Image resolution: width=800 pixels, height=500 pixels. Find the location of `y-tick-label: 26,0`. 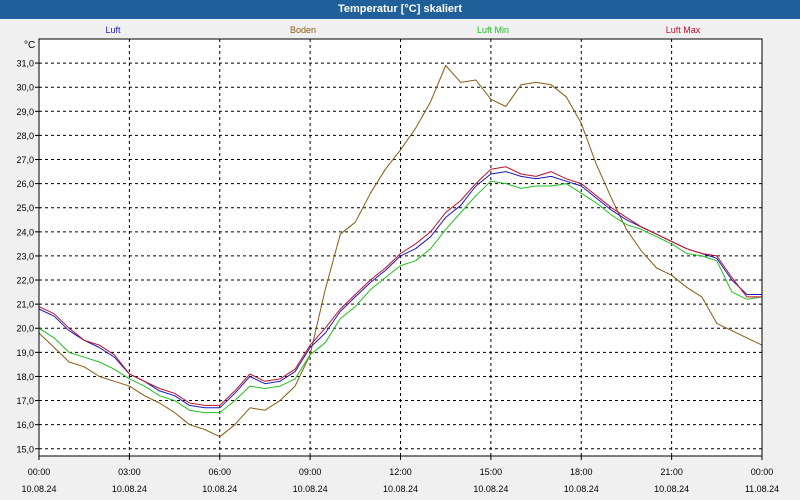

y-tick-label: 26,0 is located at coordinates (25, 184).